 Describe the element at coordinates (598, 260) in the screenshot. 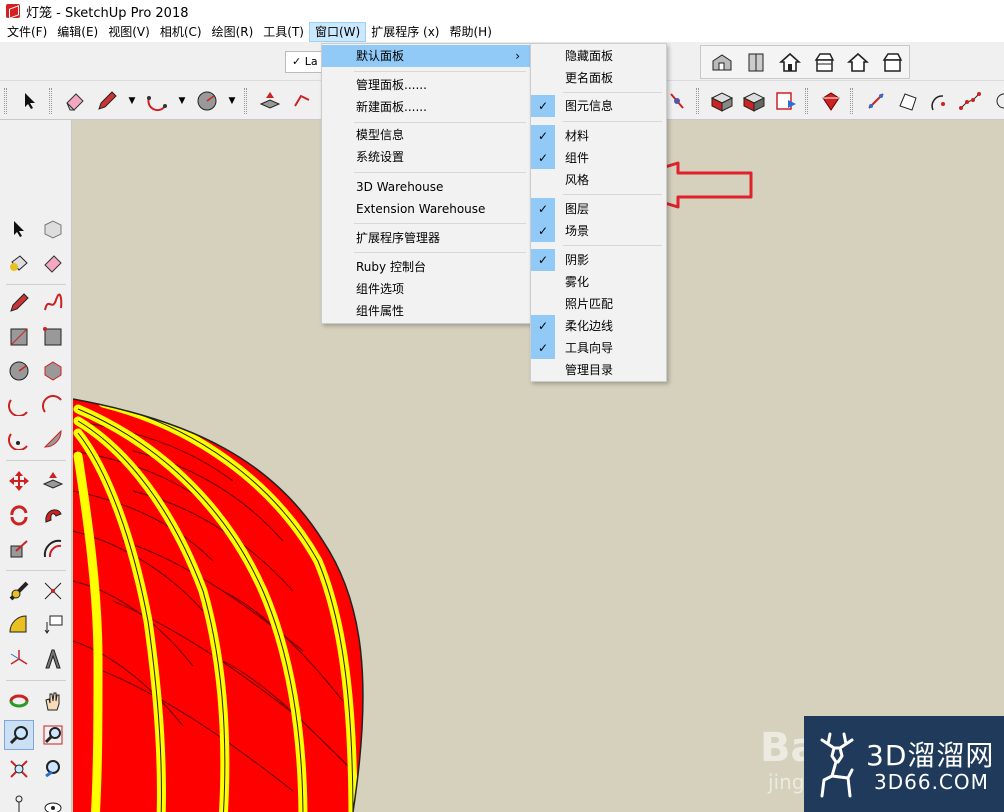

I see `submenu-item-shadows: ✓ 阴影` at that location.